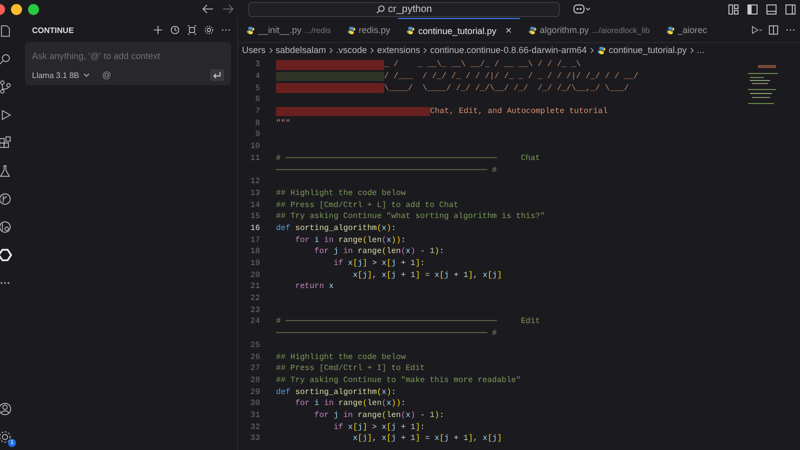  What do you see at coordinates (350, 403) in the screenshot?
I see `code-text: for i in range(len(x)):` at bounding box center [350, 403].